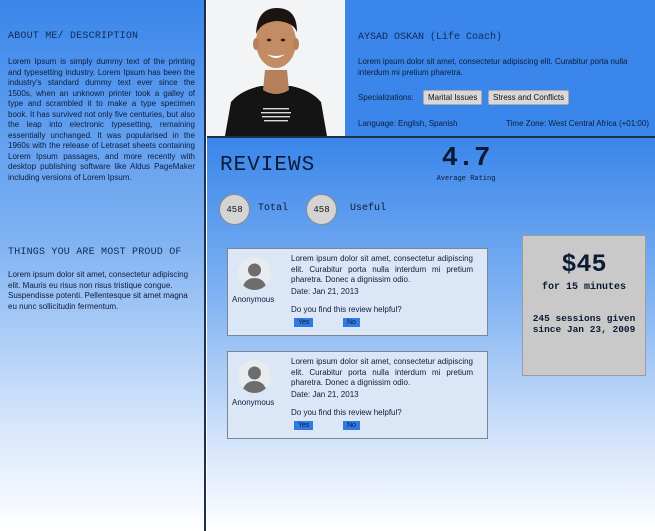  I want to click on useful-reviews-count: 458, so click(321, 209).